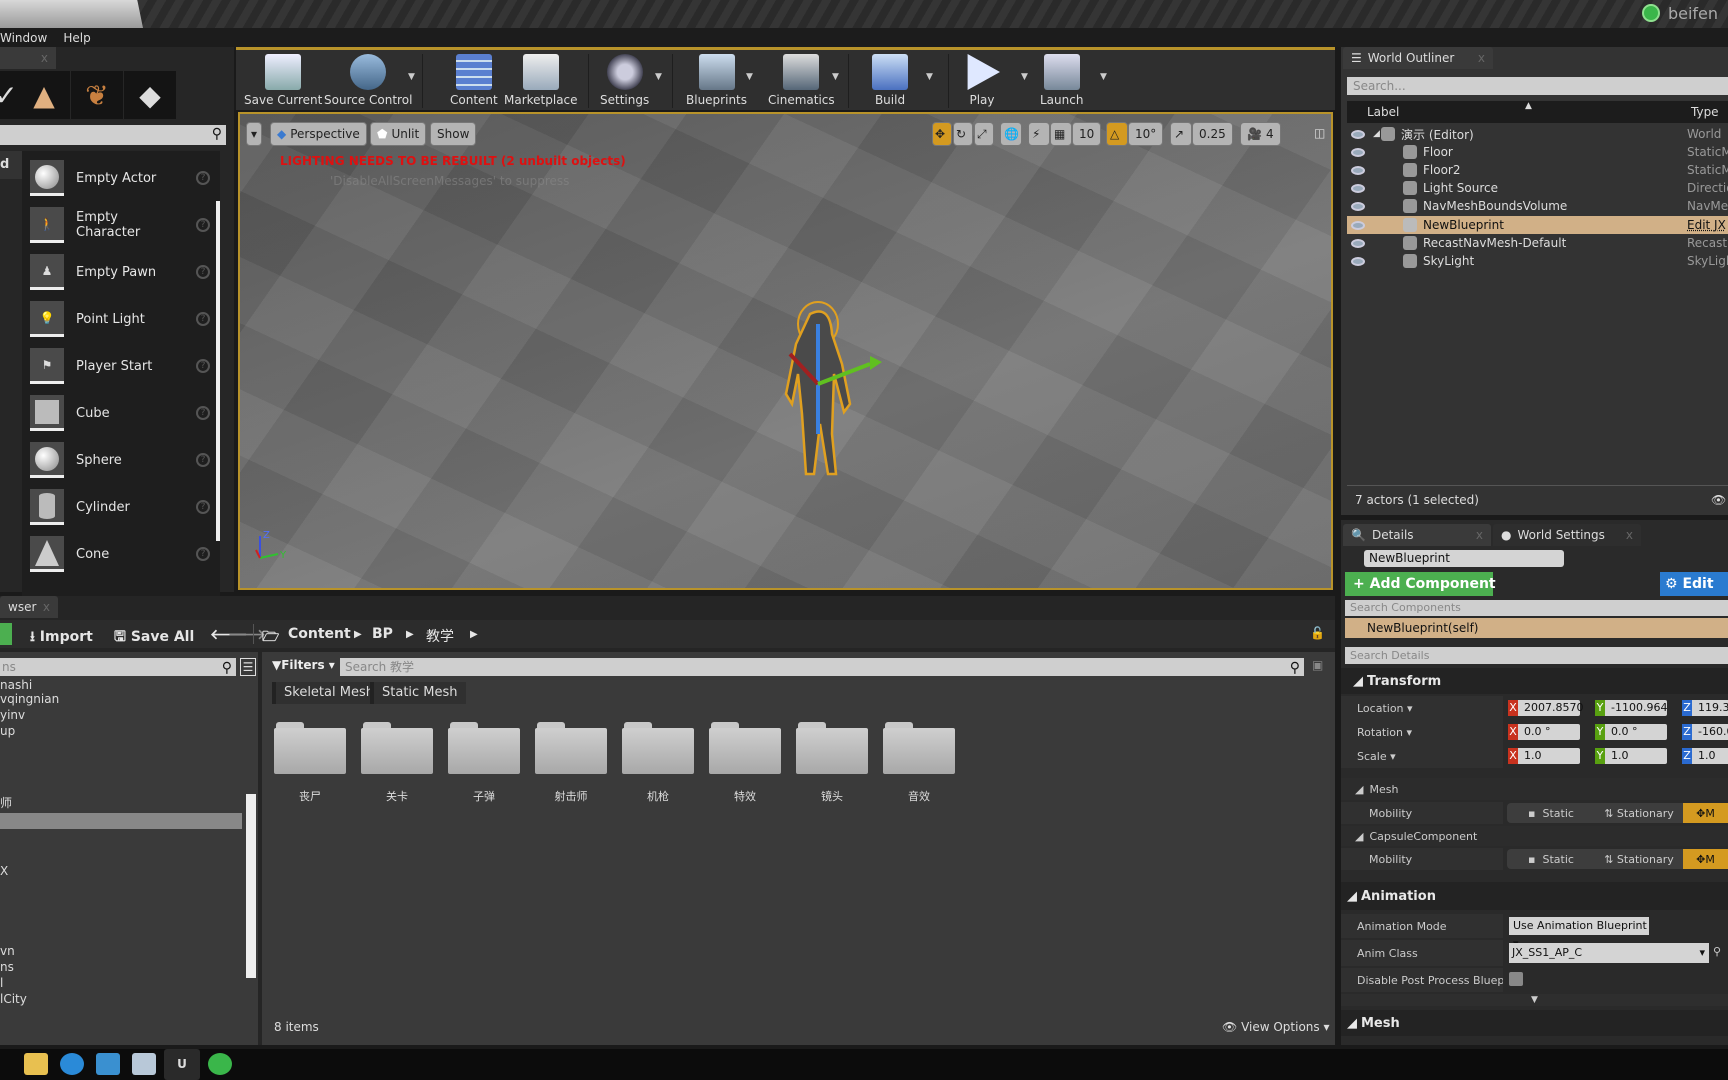  Describe the element at coordinates (541, 82) in the screenshot. I see `marketplace-button: Marketplace` at that location.